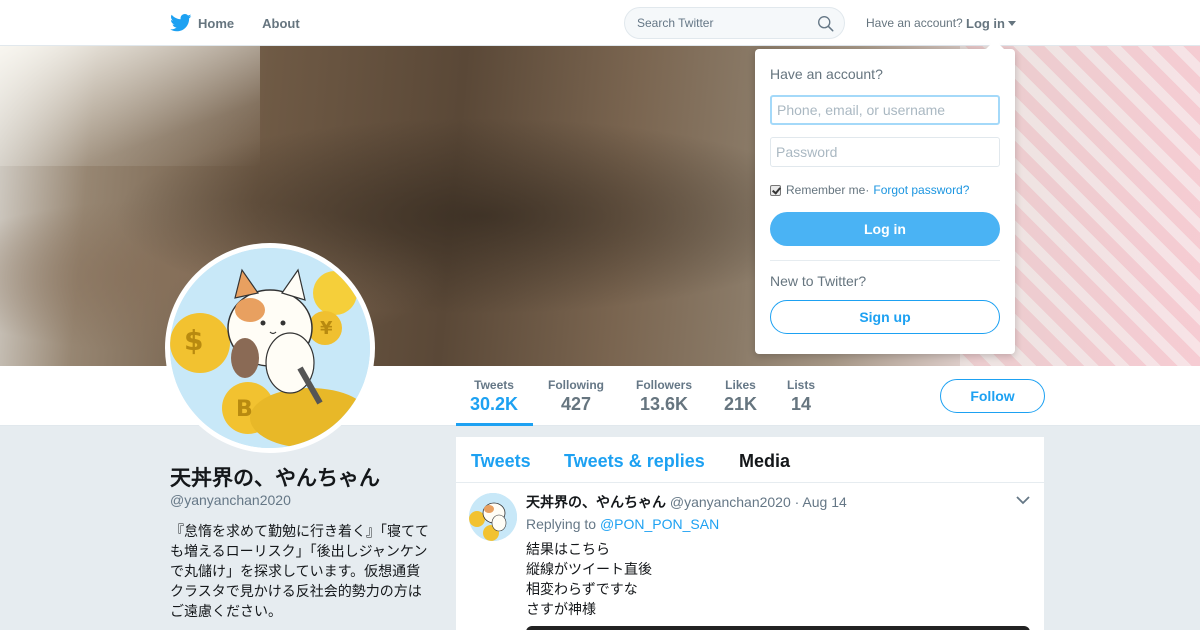 This screenshot has height=630, width=1200. Describe the element at coordinates (1012, 23) in the screenshot. I see `caret-down-icon` at that location.